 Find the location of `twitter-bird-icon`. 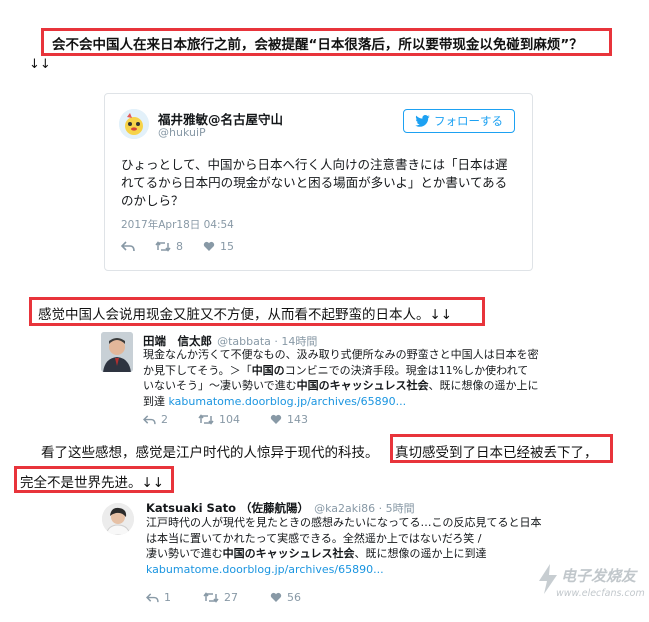

twitter-bird-icon is located at coordinates (422, 121).